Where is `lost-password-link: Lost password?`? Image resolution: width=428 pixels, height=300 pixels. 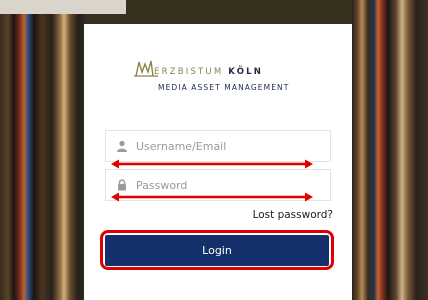
lost-password-link: Lost password? is located at coordinates (293, 215).